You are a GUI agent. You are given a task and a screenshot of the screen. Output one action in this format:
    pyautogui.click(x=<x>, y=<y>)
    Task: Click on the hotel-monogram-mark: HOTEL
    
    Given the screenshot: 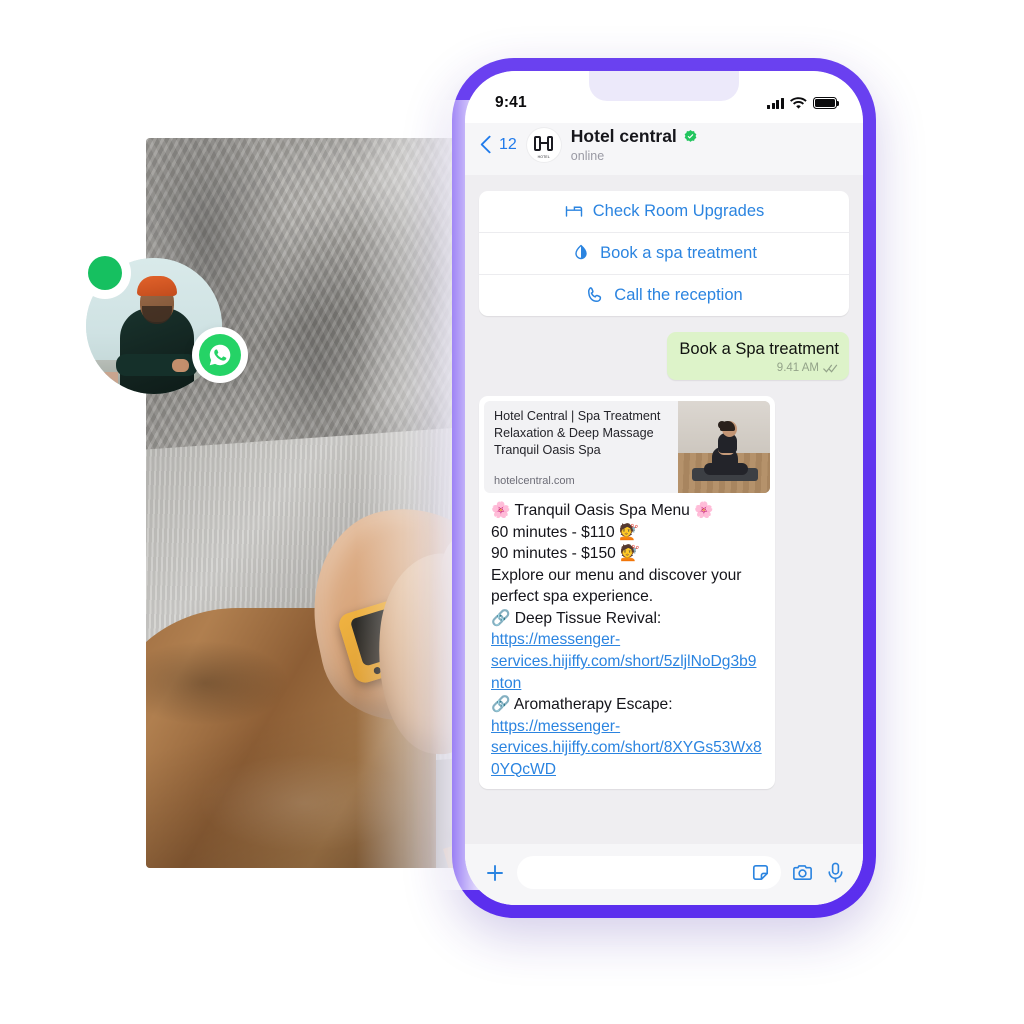 What is the action you would take?
    pyautogui.click(x=544, y=147)
    